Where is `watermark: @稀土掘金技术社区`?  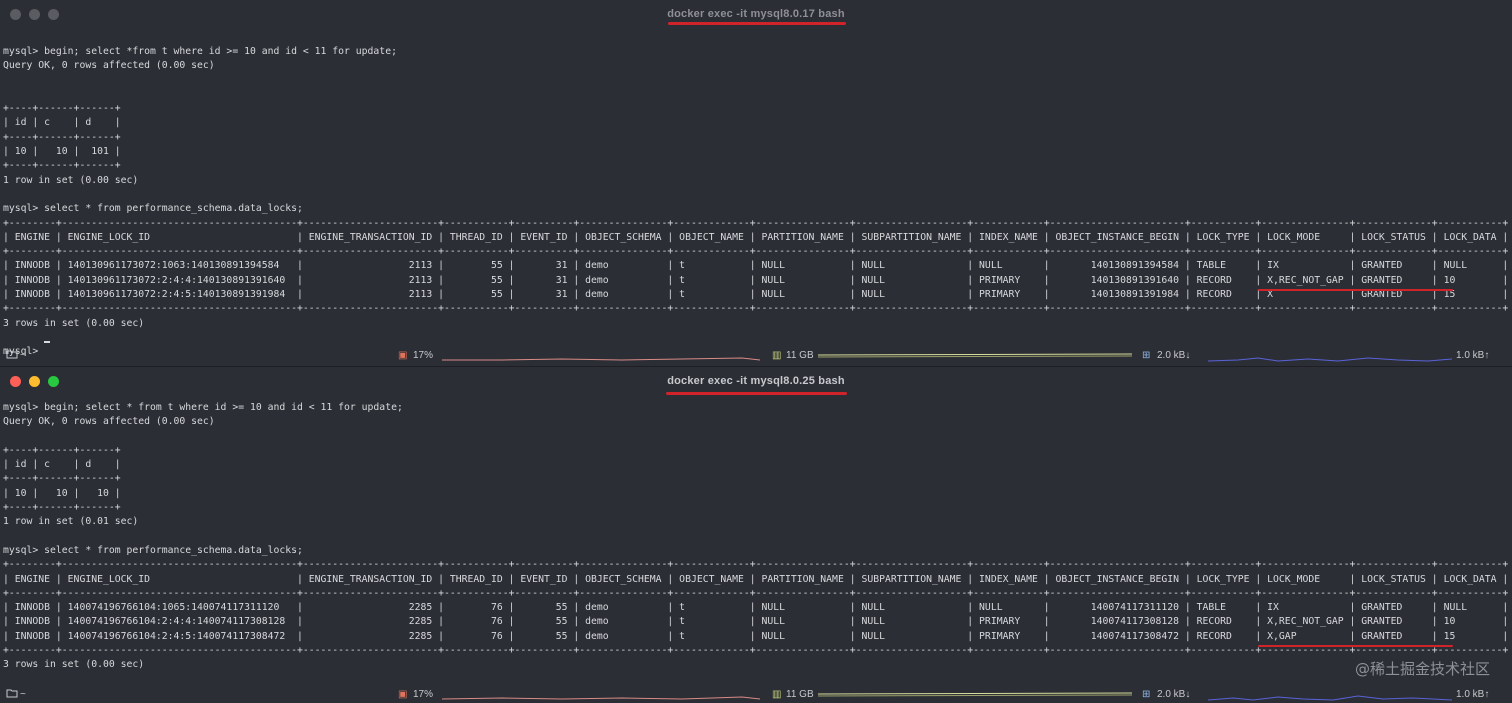 watermark: @稀土掘金技术社区 is located at coordinates (1422, 669).